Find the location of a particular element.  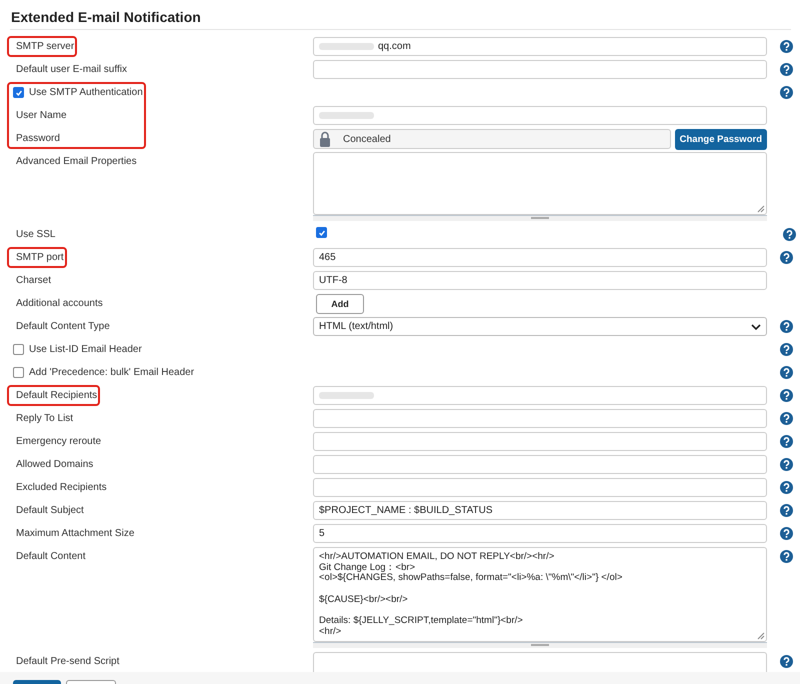

field-label: Default Recipients is located at coordinates (57, 395).